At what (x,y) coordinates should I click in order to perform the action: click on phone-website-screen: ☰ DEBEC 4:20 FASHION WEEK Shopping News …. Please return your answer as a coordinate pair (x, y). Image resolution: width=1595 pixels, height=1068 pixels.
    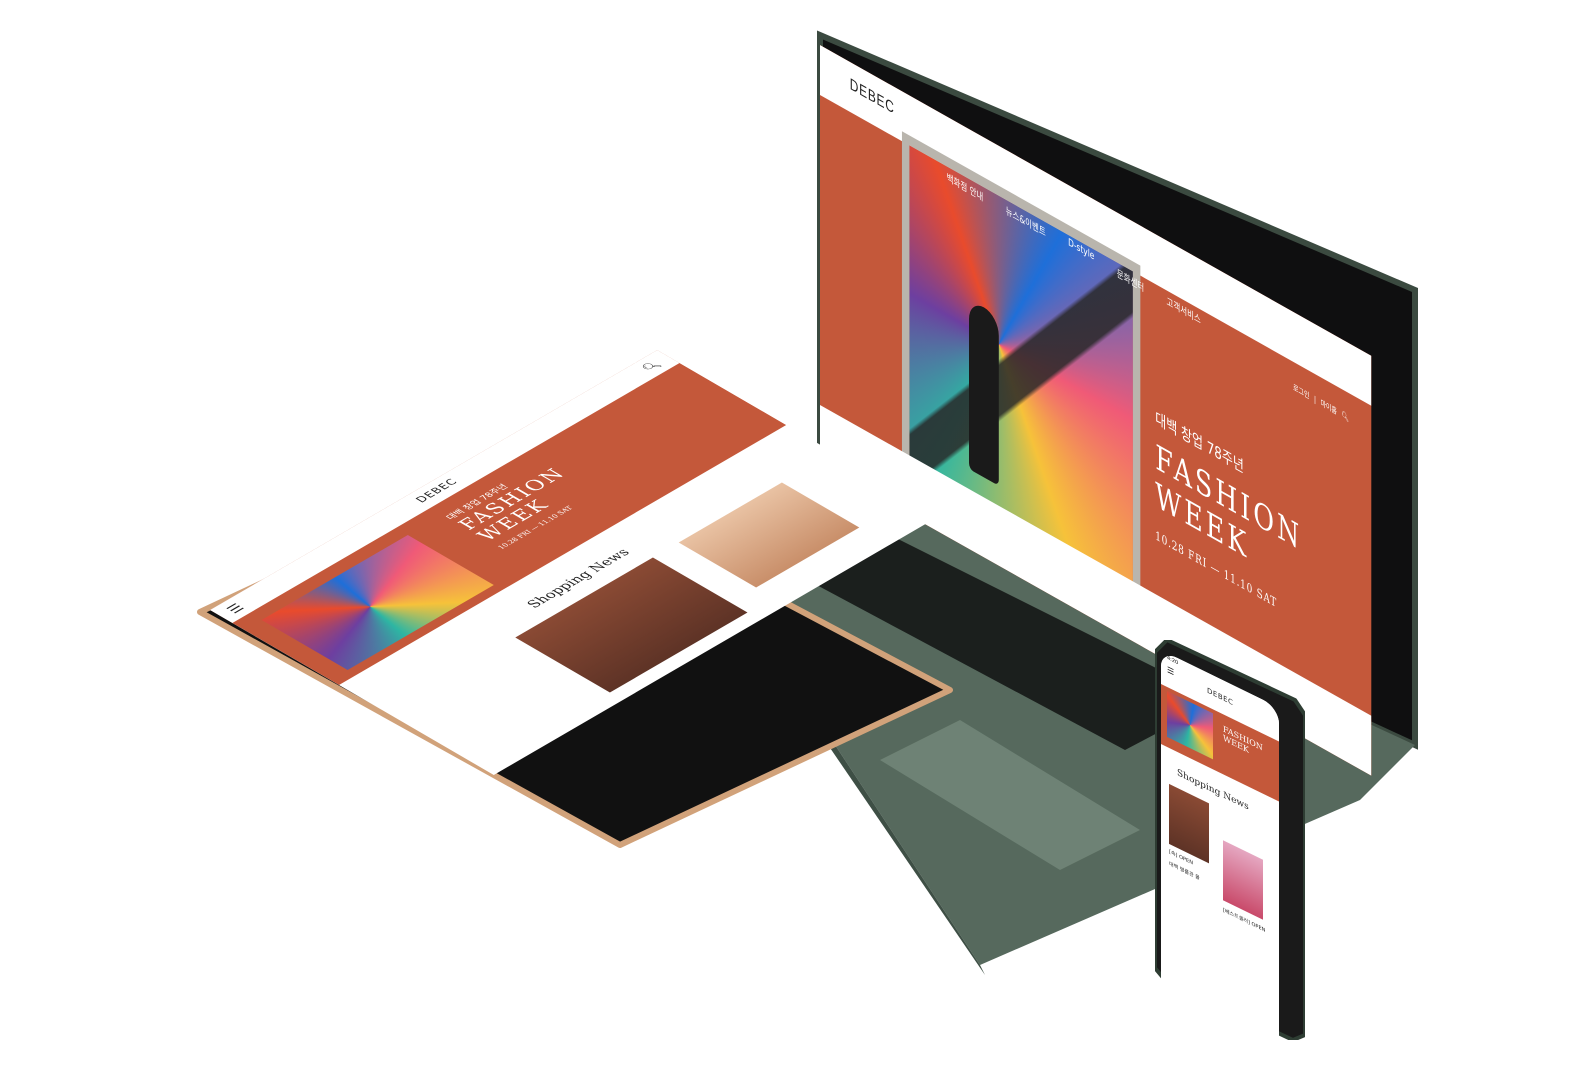
    Looking at the image, I should click on (1220, 859).